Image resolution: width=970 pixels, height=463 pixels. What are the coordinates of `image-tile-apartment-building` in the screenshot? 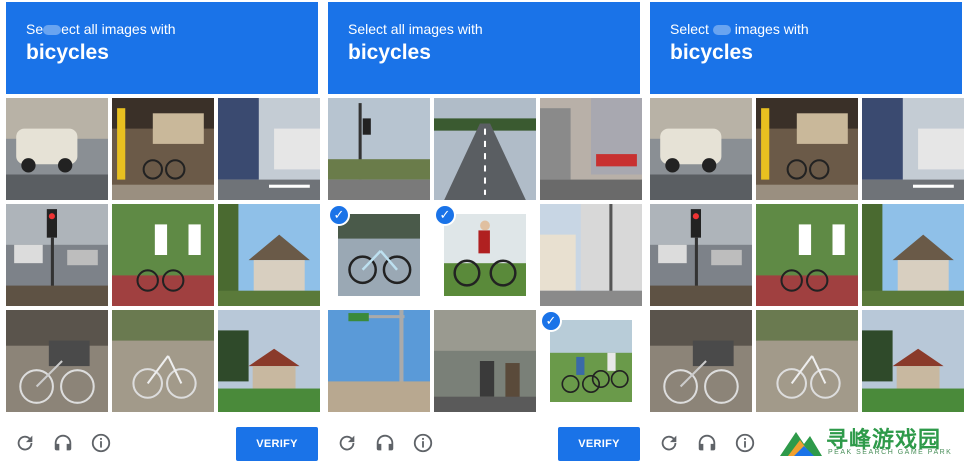 It's located at (591, 255).